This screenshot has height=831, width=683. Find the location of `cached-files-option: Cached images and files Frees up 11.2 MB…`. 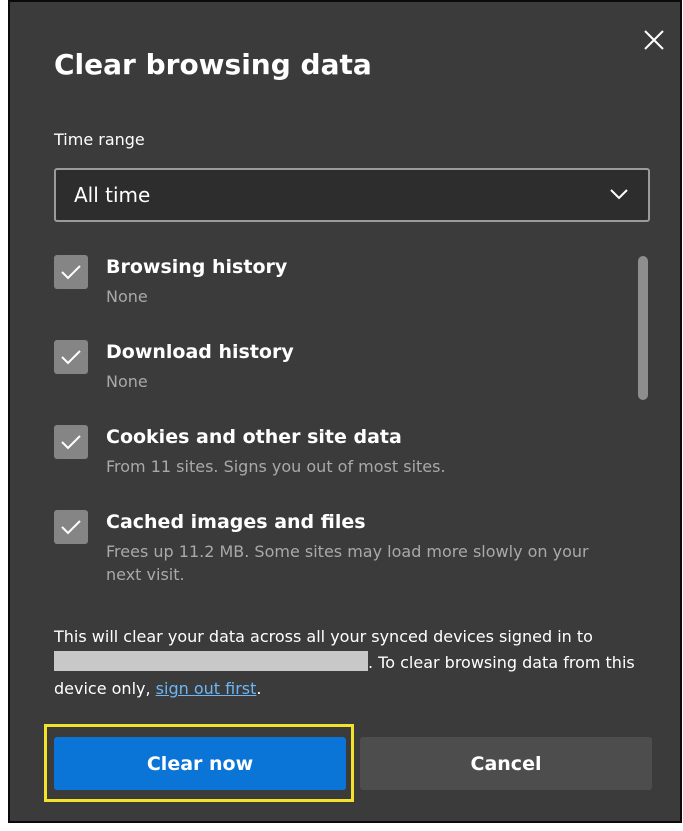

cached-files-option: Cached images and files Frees up 11.2 MB… is located at coordinates (334, 550).